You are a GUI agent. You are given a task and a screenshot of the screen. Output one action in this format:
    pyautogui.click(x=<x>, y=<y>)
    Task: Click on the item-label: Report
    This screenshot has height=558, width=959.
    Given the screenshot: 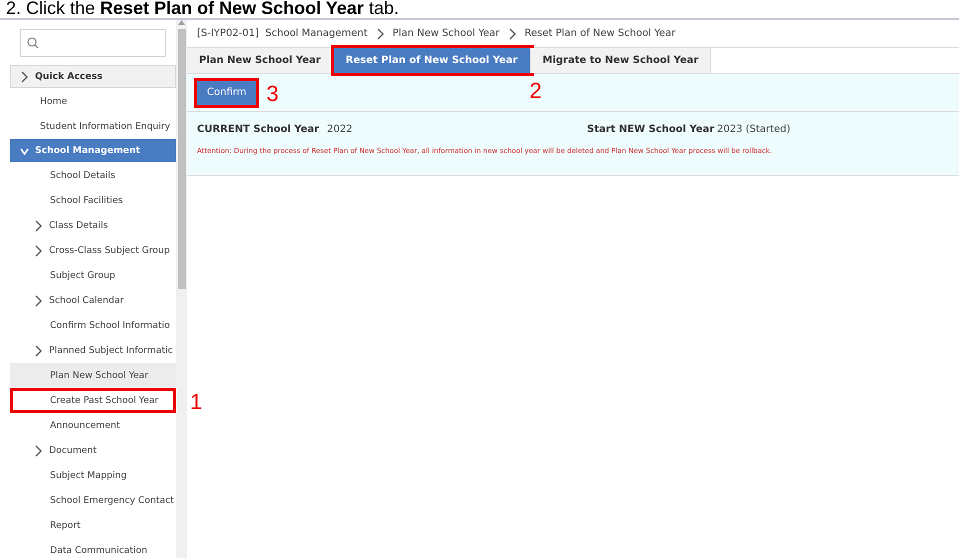 What is the action you would take?
    pyautogui.click(x=65, y=525)
    